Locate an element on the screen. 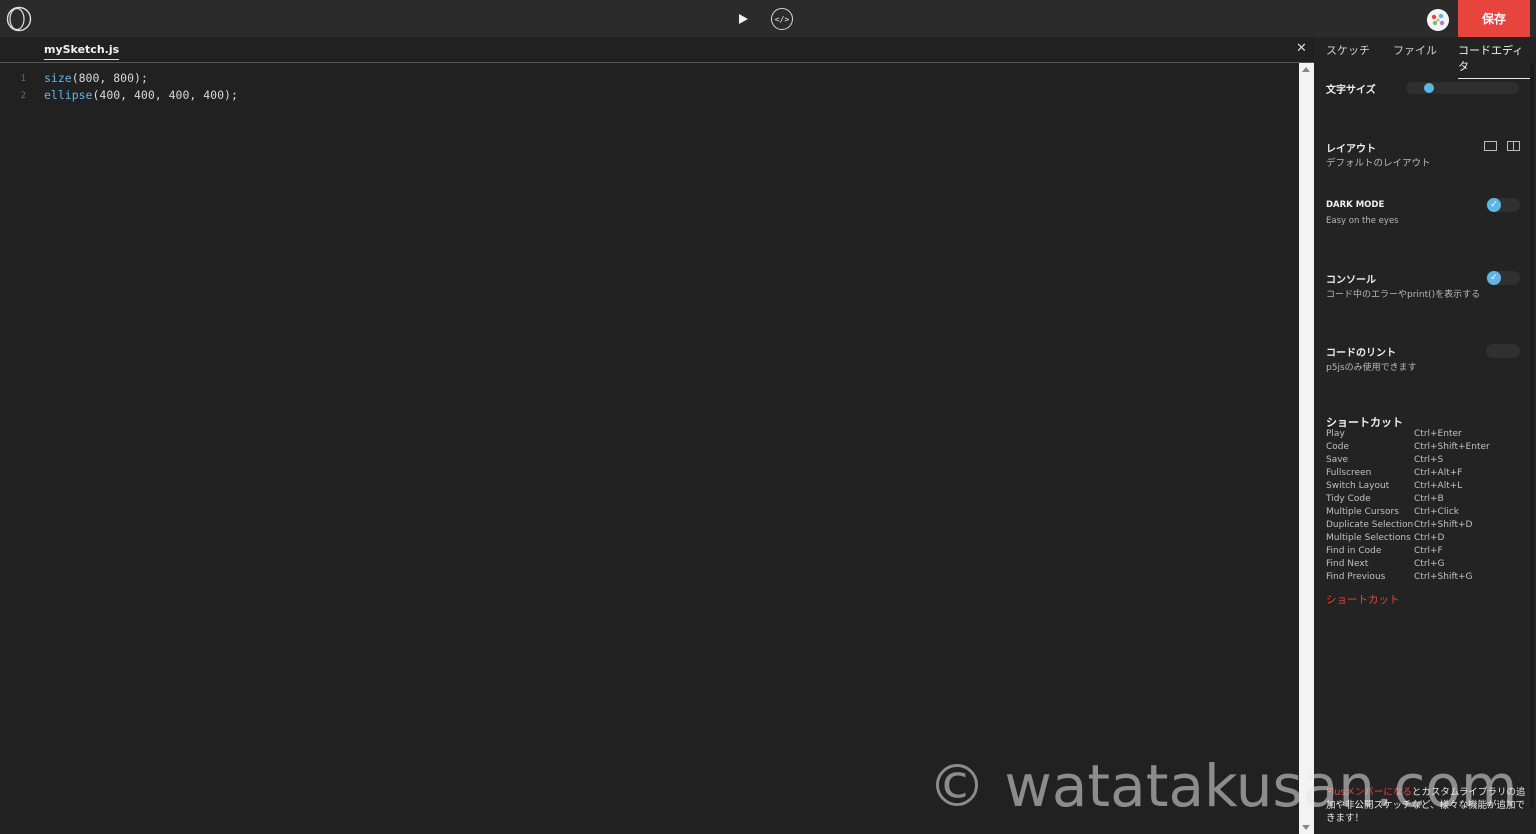  shortcut-row: Save Ctrl+S is located at coordinates (1426, 461).